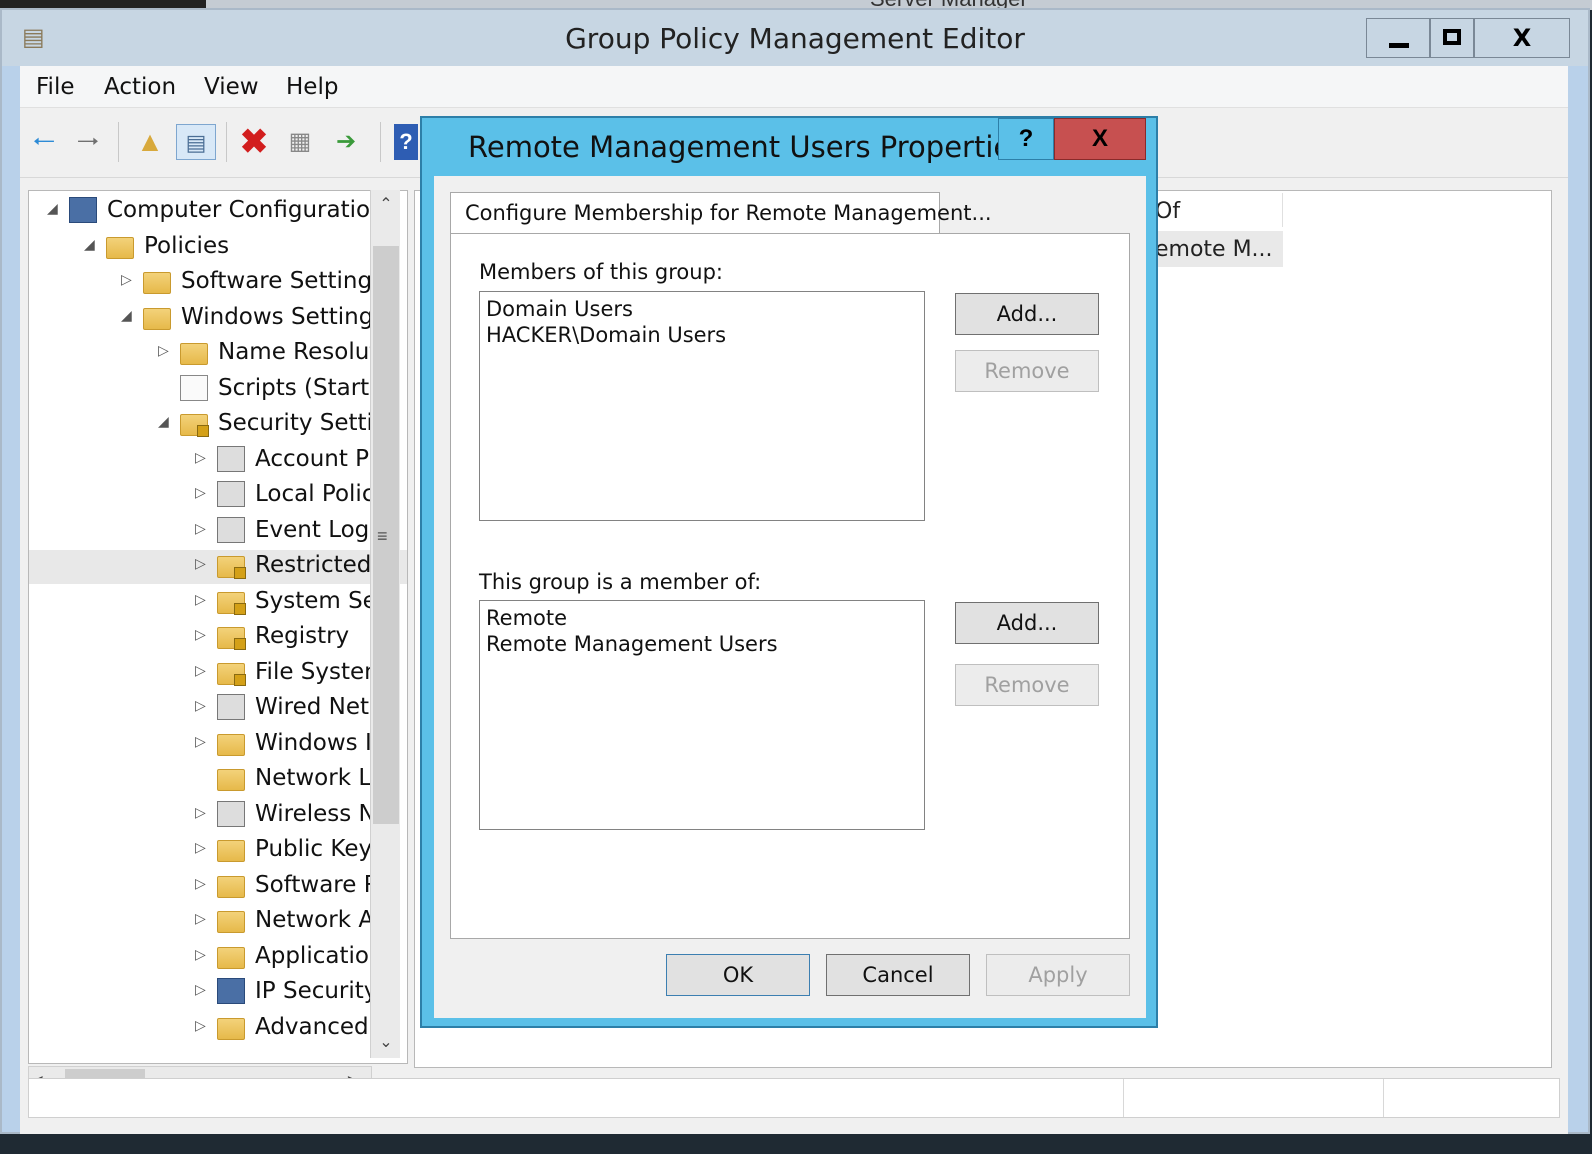 The image size is (1592, 1154). Describe the element at coordinates (218, 283) in the screenshot. I see `tree-item: ▷ Software Settings` at that location.